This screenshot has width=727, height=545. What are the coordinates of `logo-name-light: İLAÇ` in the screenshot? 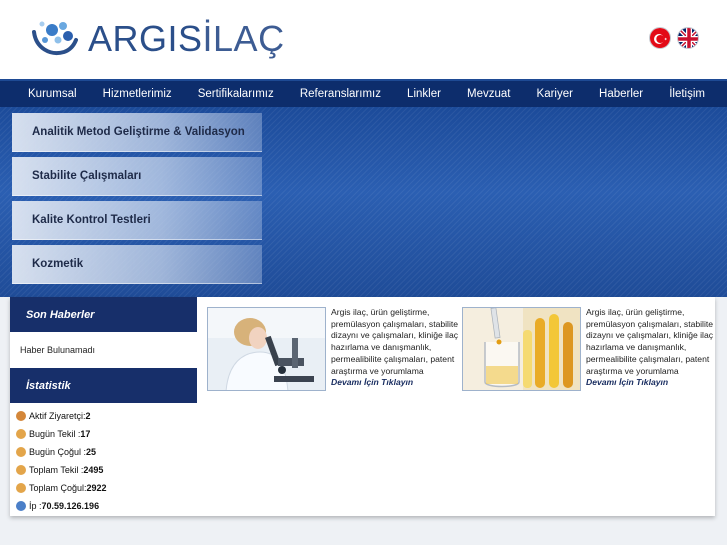 It's located at (243, 38).